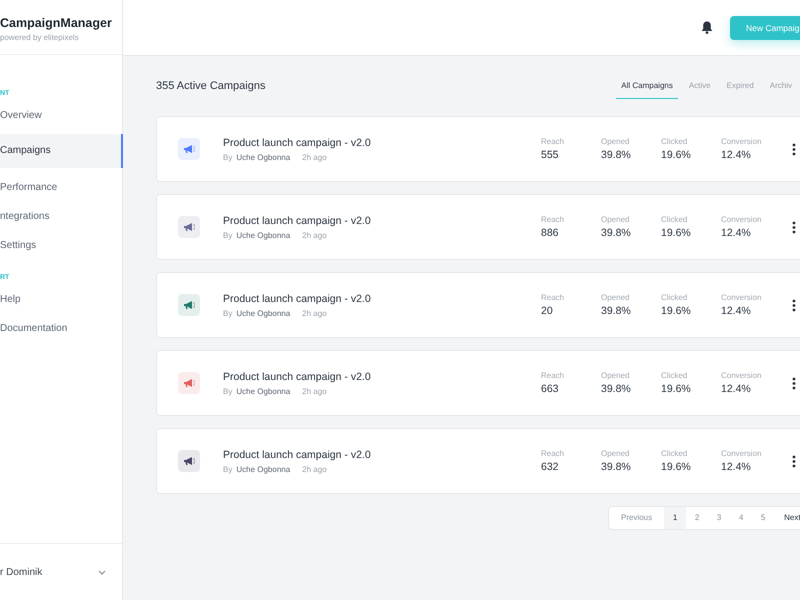 This screenshot has width=800, height=600. I want to click on tagline: powered by elitepixels, so click(40, 37).